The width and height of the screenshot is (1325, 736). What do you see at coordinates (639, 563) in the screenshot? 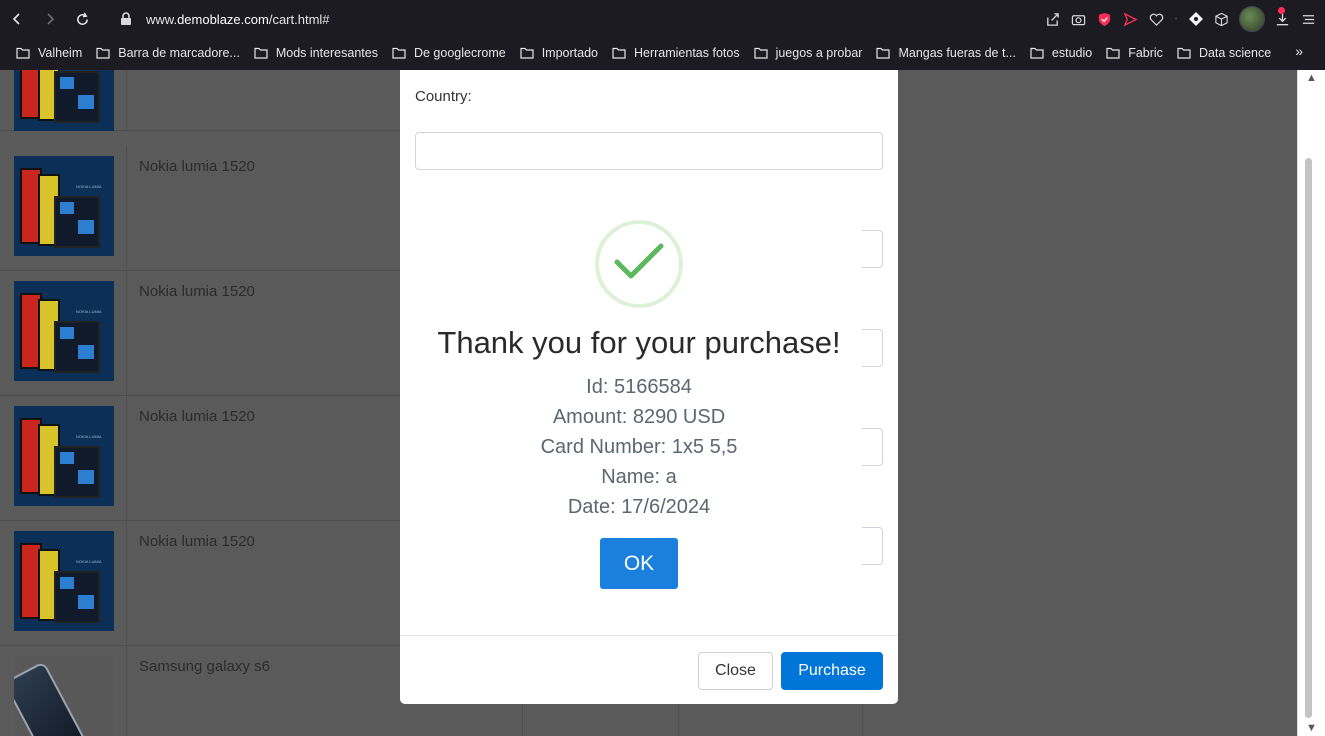
I see `ok-button: OK` at bounding box center [639, 563].